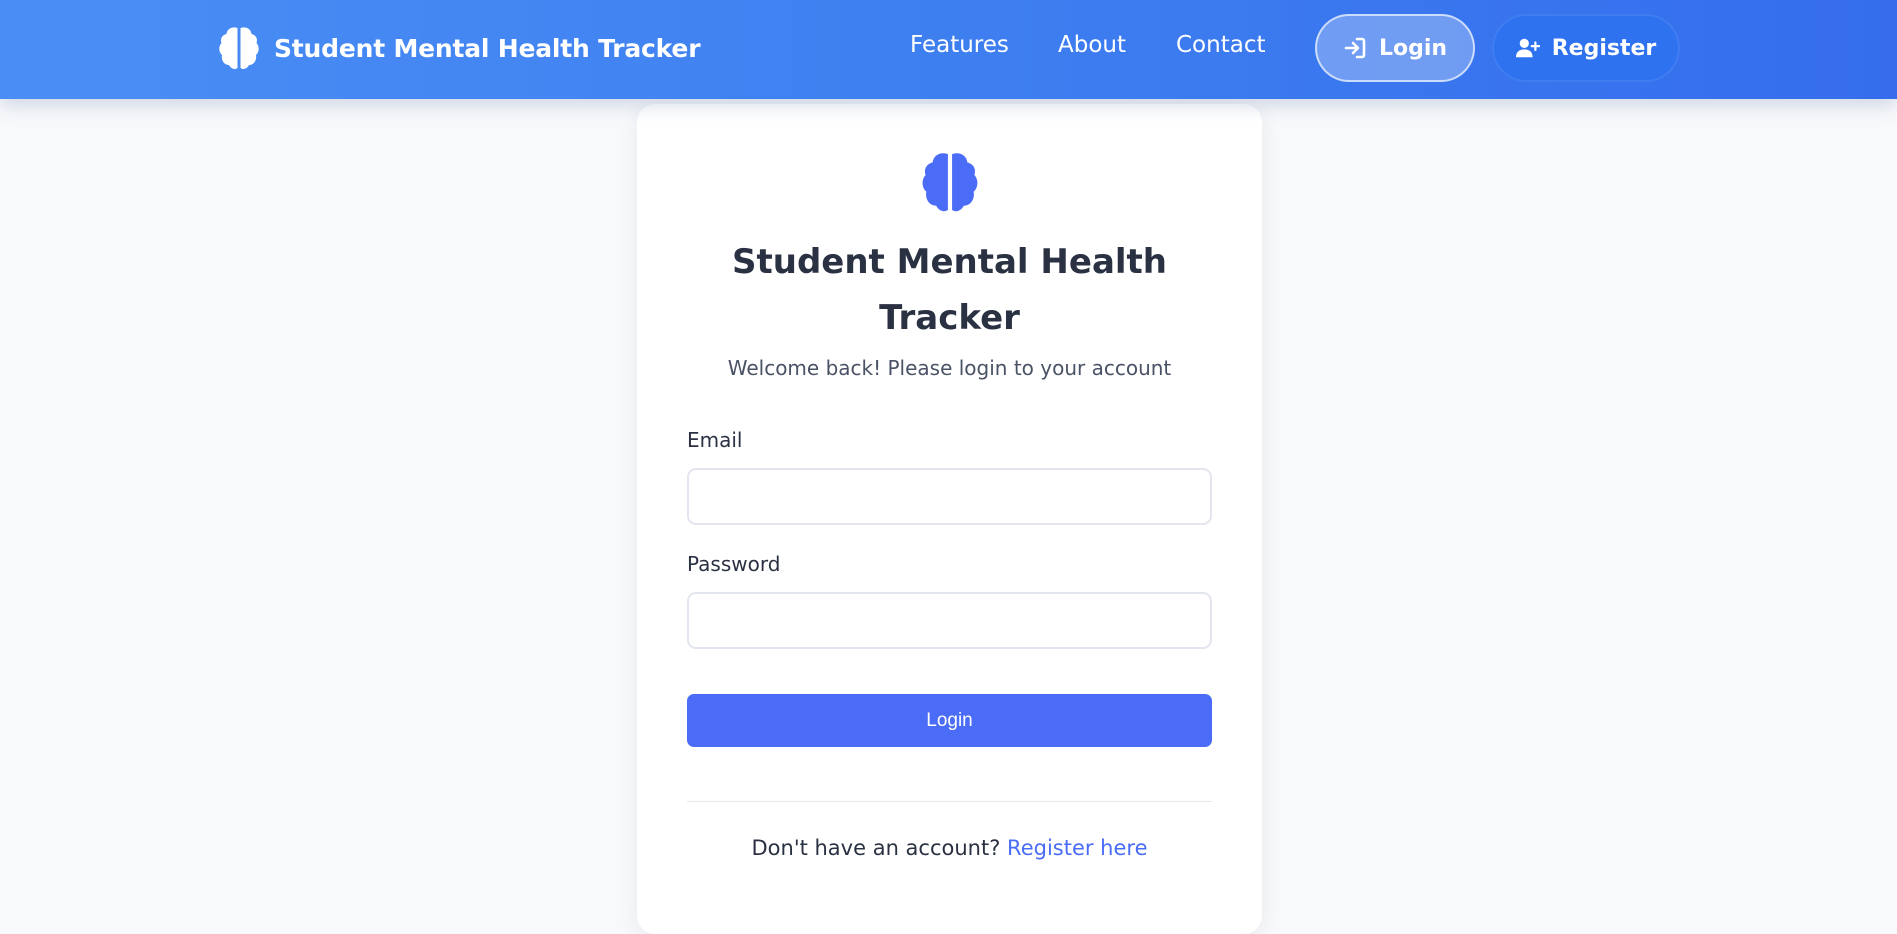  What do you see at coordinates (1220, 45) in the screenshot?
I see `nav-link-contact: Contact` at bounding box center [1220, 45].